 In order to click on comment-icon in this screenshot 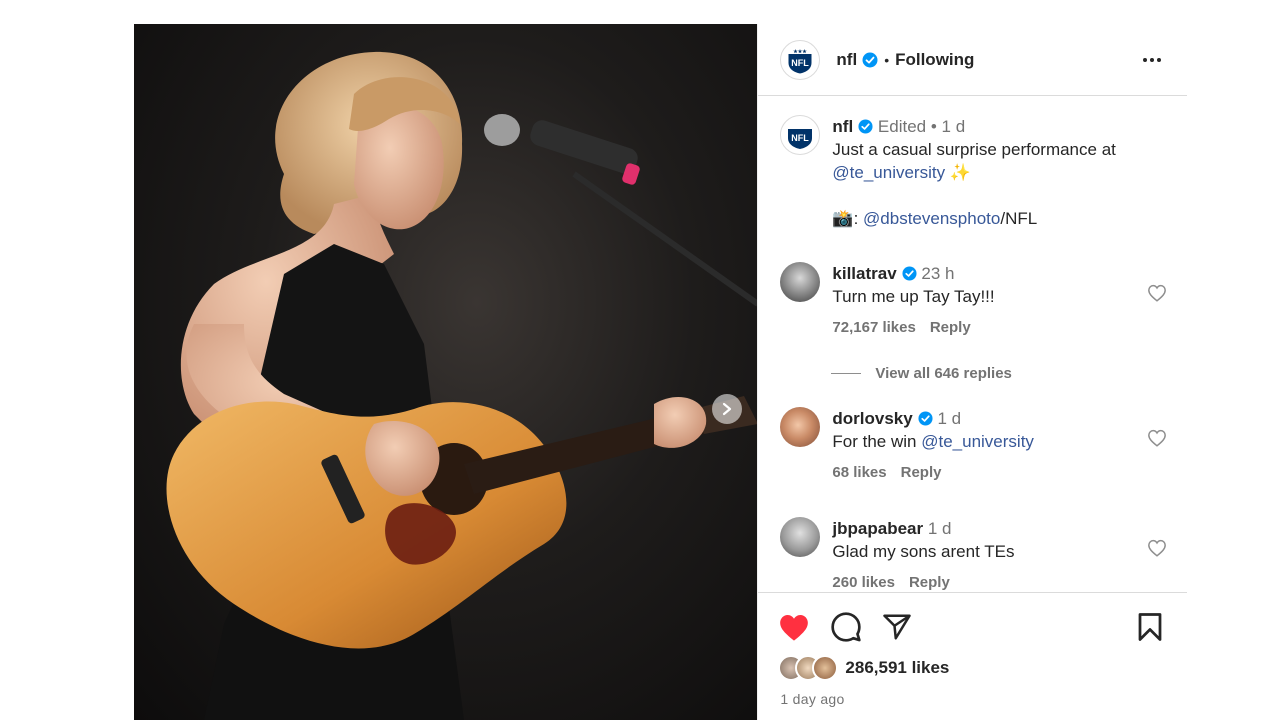, I will do `click(846, 627)`.